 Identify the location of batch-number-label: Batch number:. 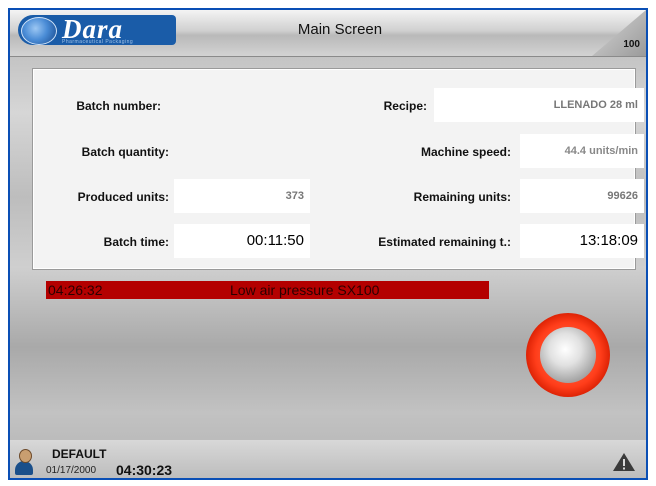
(118, 106).